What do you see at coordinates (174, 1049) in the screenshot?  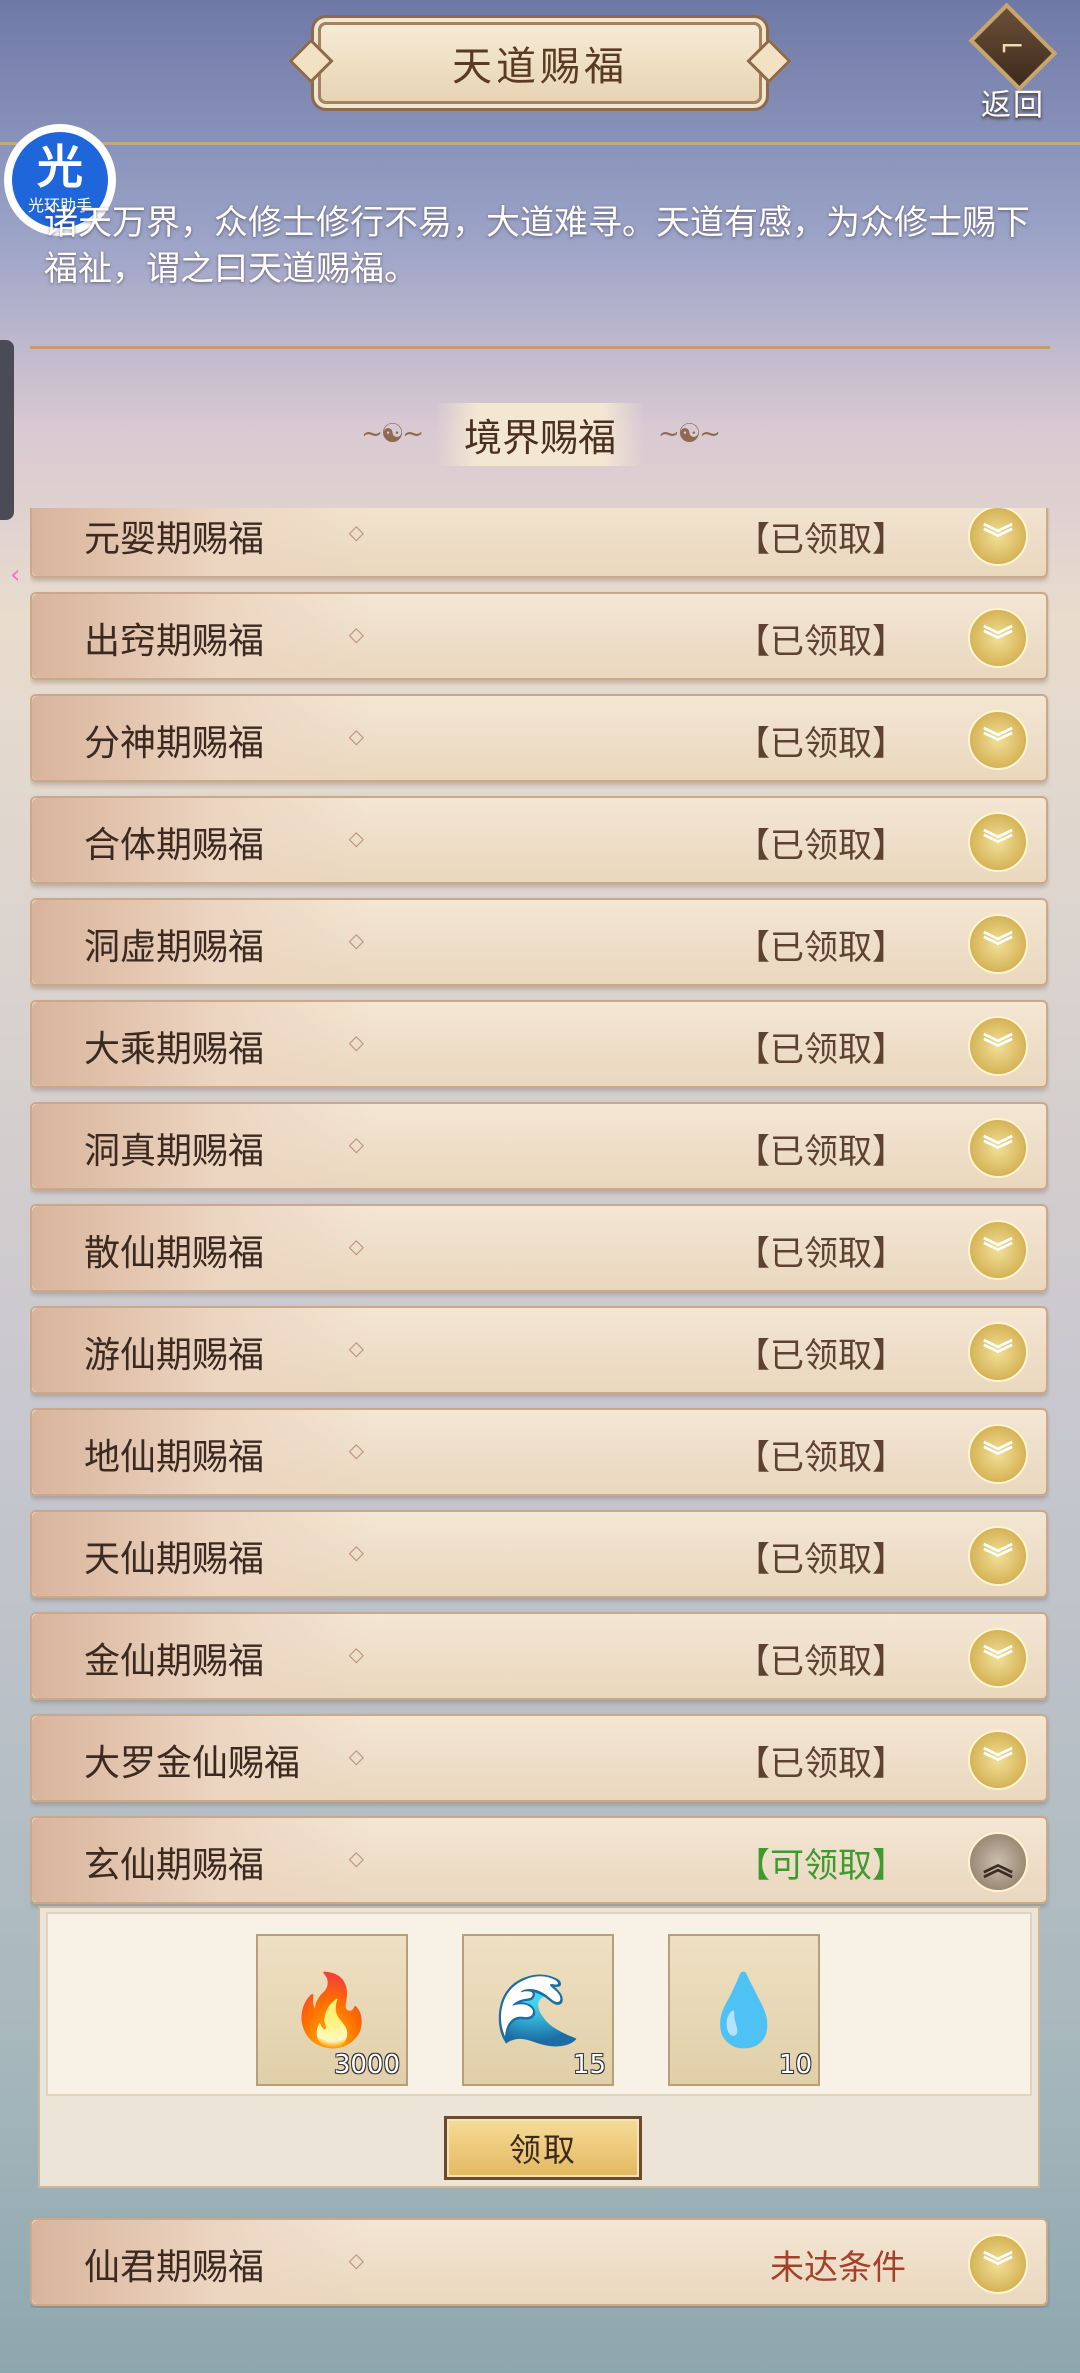 I see `row-name: 大乘期赐福` at bounding box center [174, 1049].